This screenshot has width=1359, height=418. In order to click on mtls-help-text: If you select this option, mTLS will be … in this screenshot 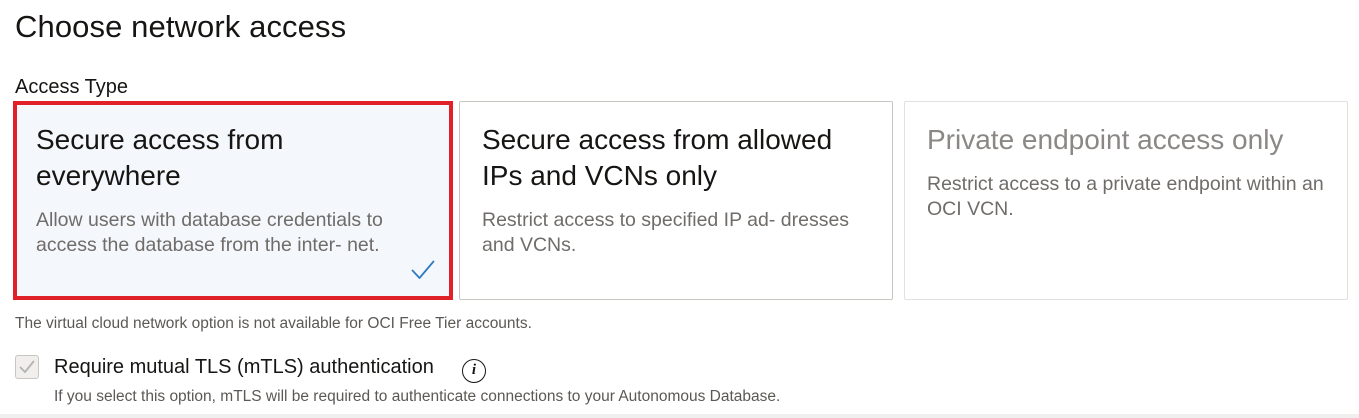, I will do `click(417, 396)`.